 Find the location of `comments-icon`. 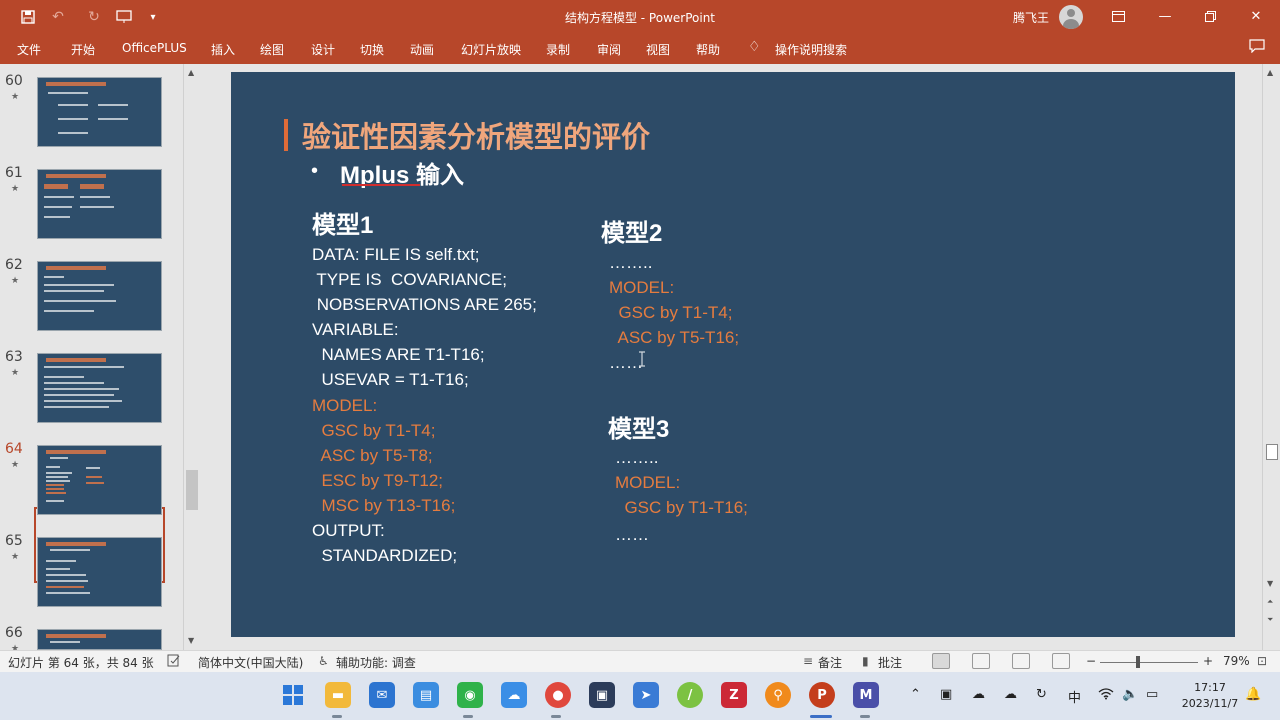

comments-icon is located at coordinates (1257, 47).